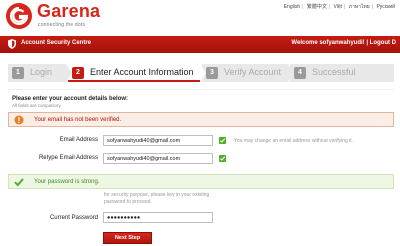 The height and width of the screenshot is (246, 400). Describe the element at coordinates (62, 25) in the screenshot. I see `brand-tagline: connecting the dots` at that location.